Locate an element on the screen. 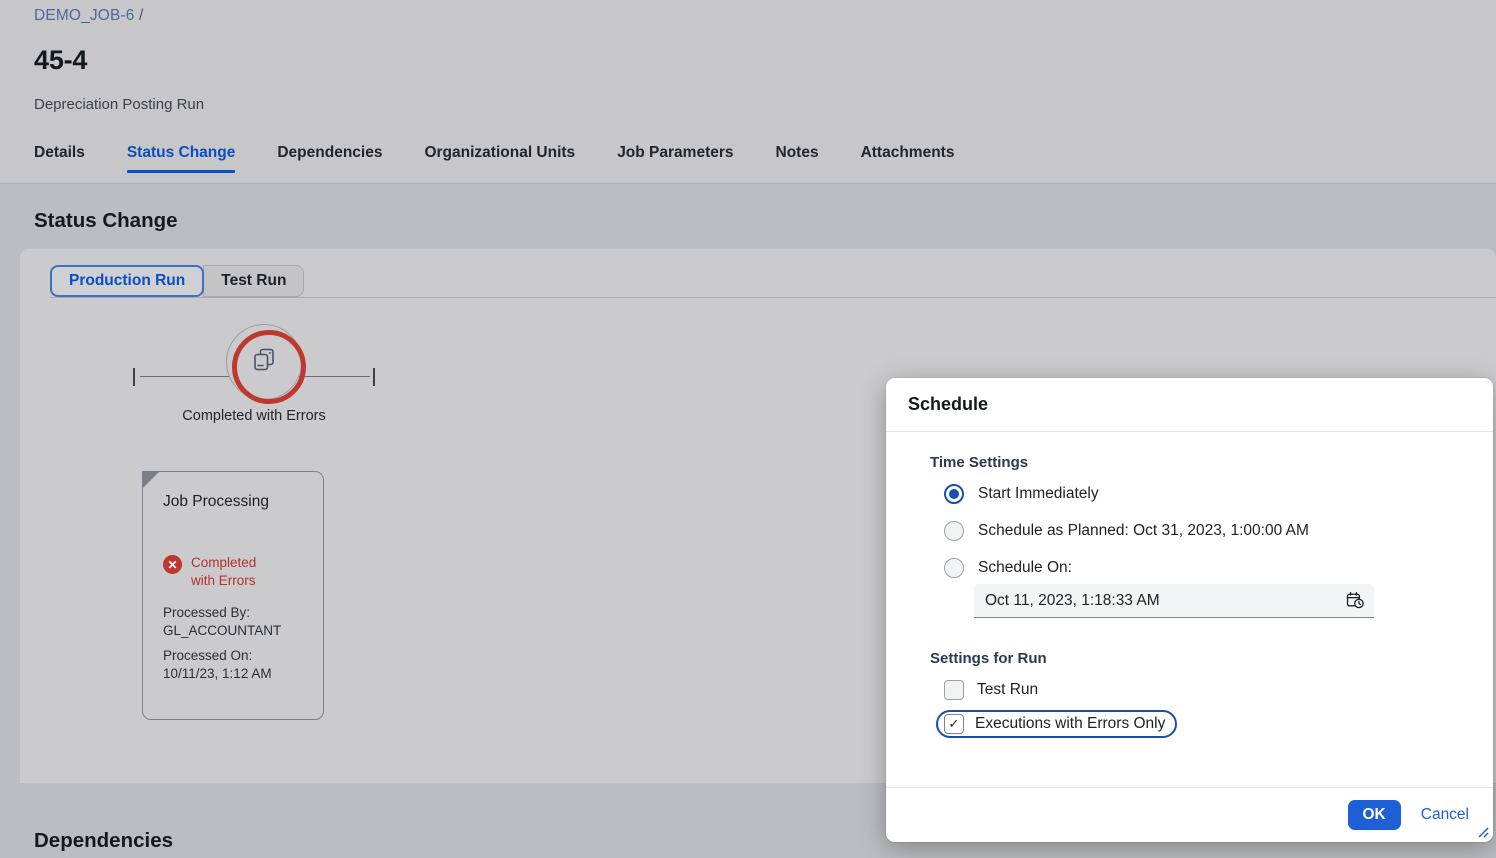 The width and height of the screenshot is (1496, 858). status-node: Completed with Errors is located at coordinates (254, 389).